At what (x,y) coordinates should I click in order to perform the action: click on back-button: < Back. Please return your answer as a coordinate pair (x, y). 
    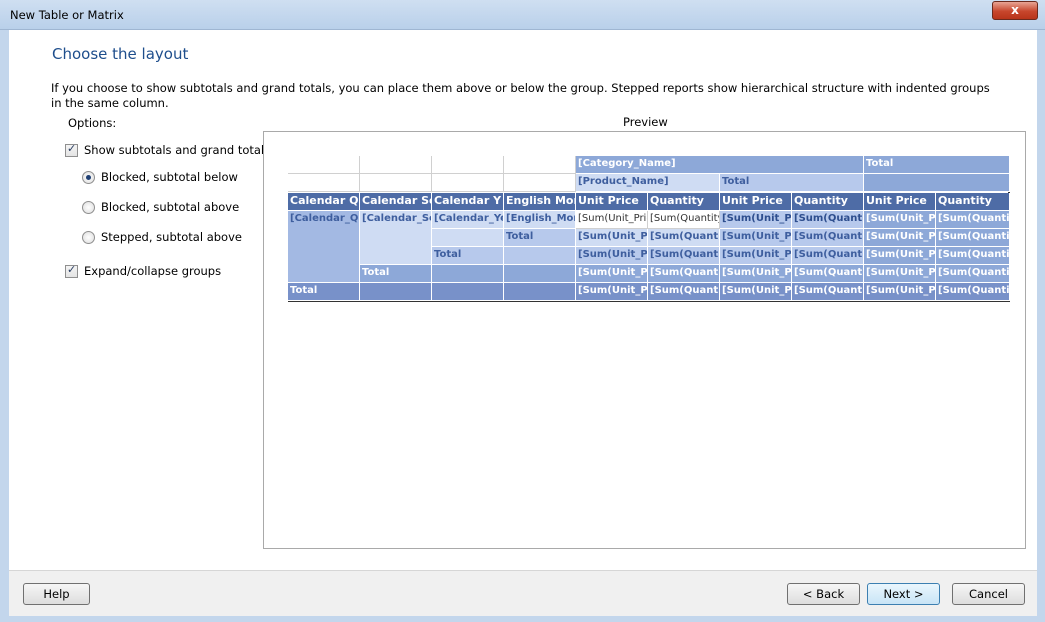
    Looking at the image, I should click on (823, 594).